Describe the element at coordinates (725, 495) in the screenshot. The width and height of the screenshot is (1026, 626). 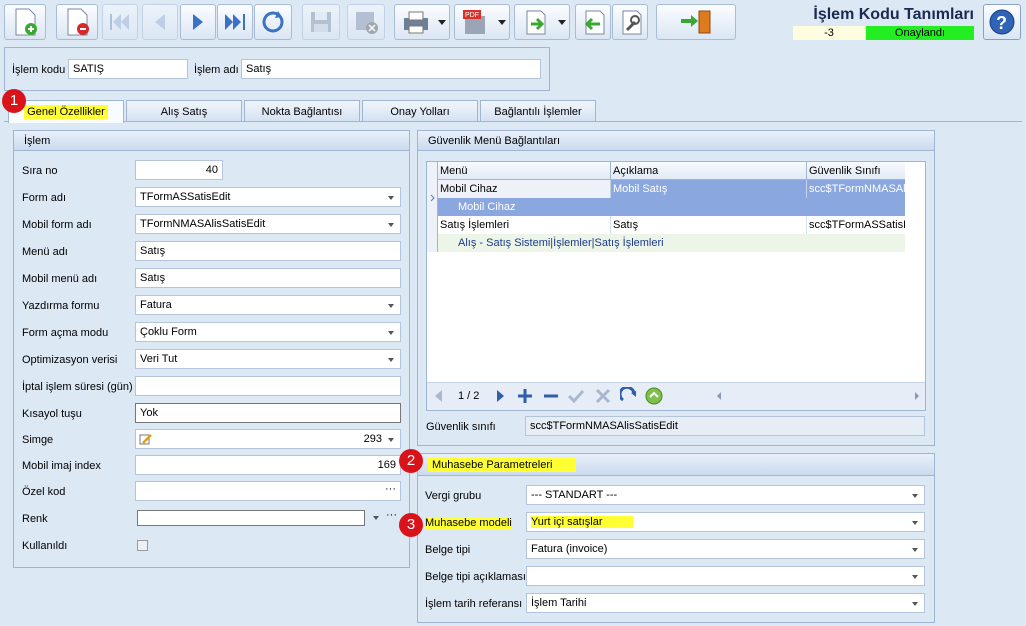
I see `vergi-grubu-combo: --- STANDART ---` at that location.